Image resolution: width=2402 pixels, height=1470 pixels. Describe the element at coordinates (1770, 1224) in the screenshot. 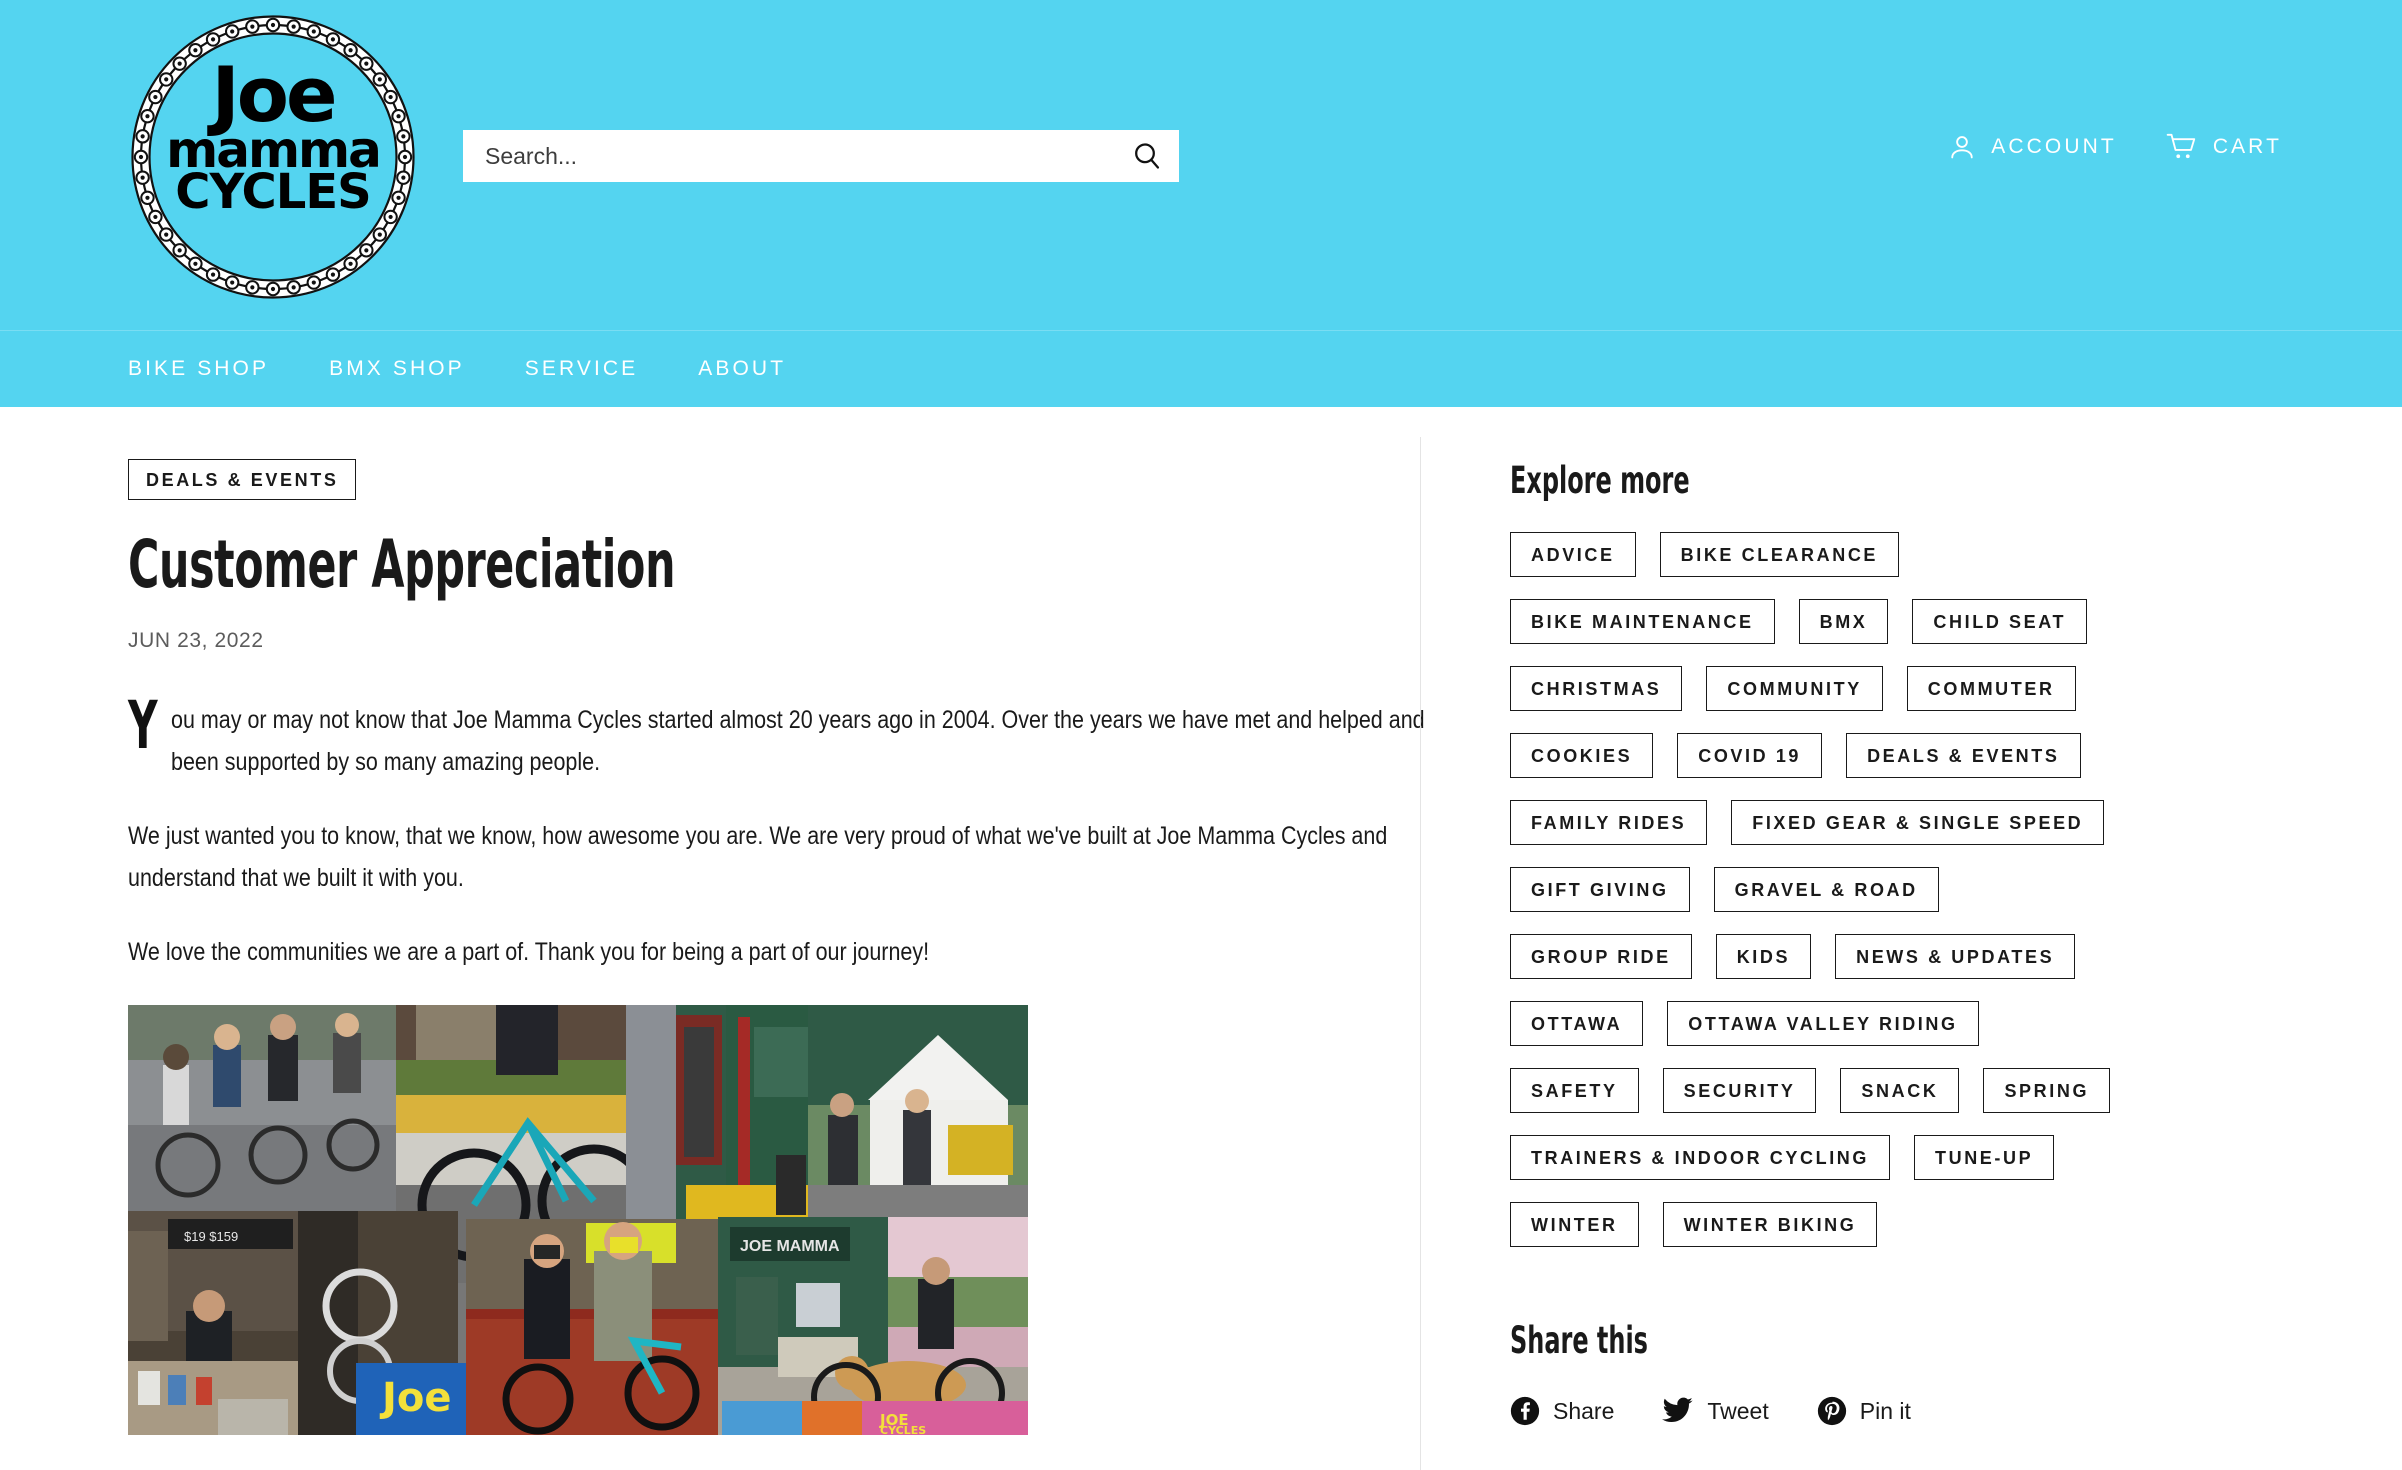

I see `tag-pill: WINTER BIKING` at that location.